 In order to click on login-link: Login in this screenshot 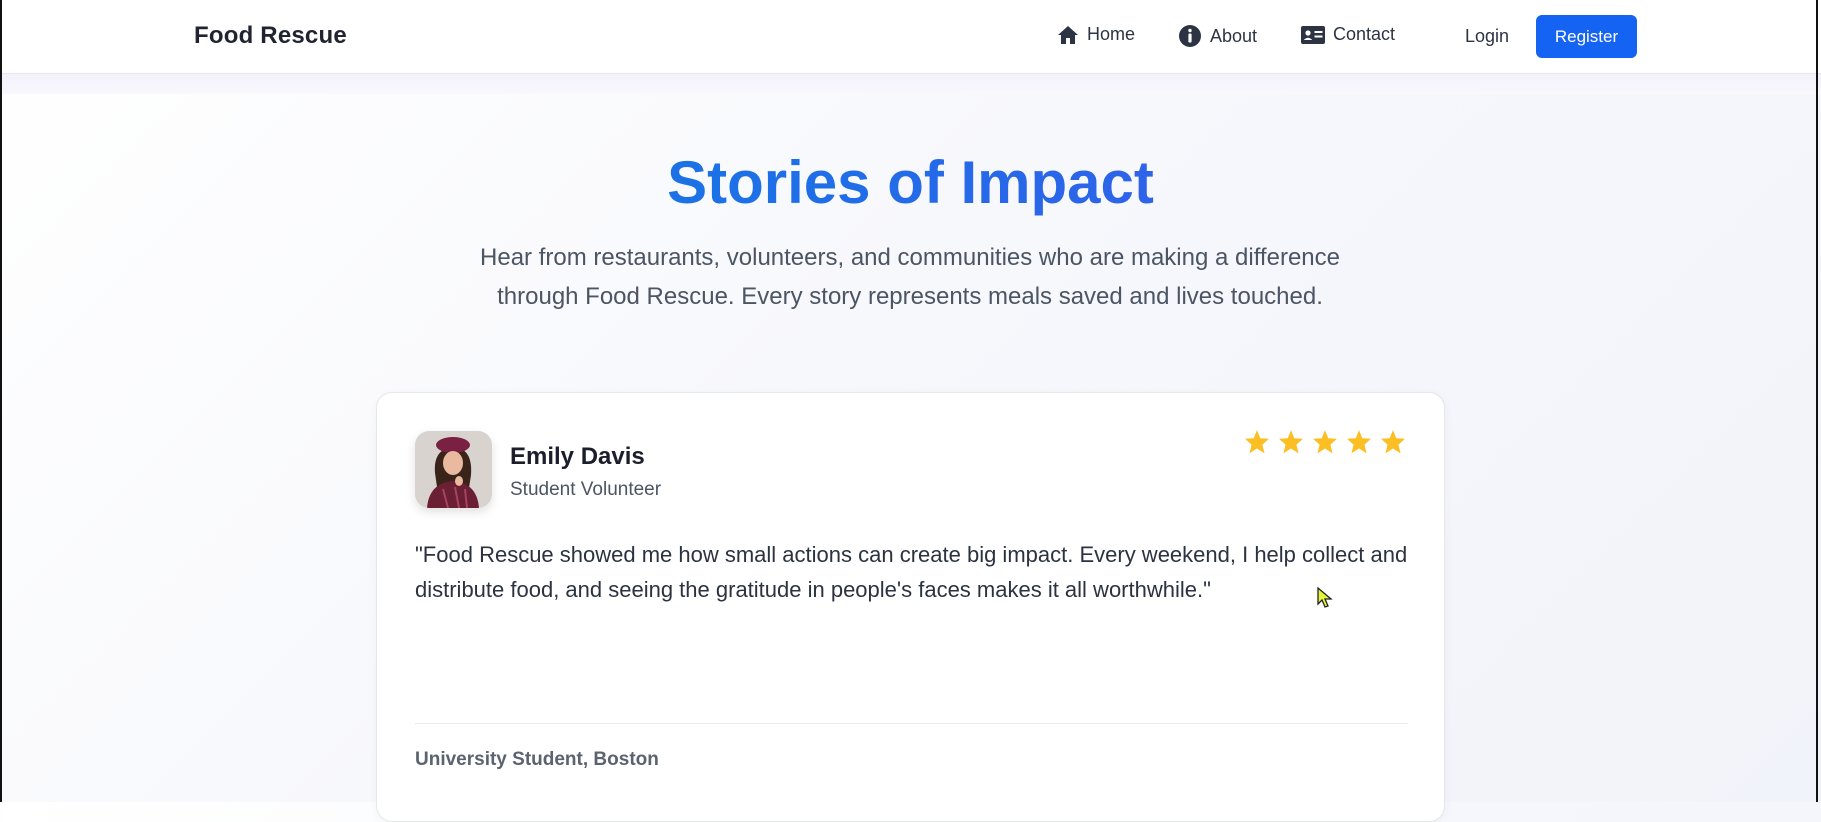, I will do `click(1487, 36)`.